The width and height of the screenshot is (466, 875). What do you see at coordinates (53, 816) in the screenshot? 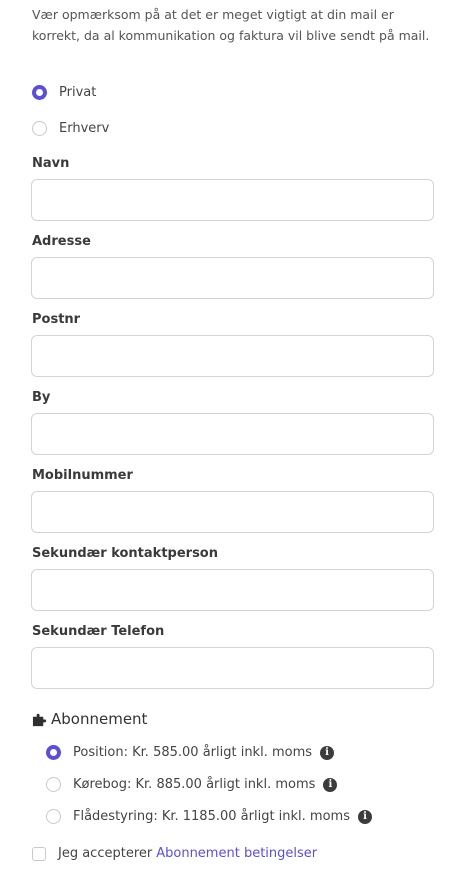
I see `radio-fladestyring` at bounding box center [53, 816].